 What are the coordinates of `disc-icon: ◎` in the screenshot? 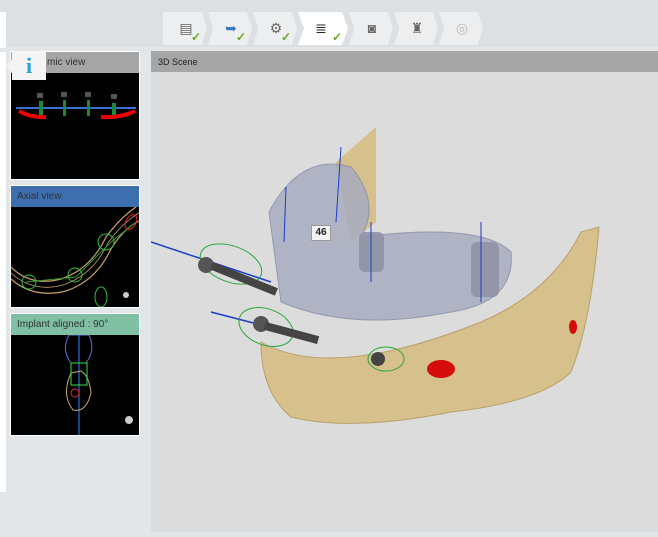 It's located at (462, 27).